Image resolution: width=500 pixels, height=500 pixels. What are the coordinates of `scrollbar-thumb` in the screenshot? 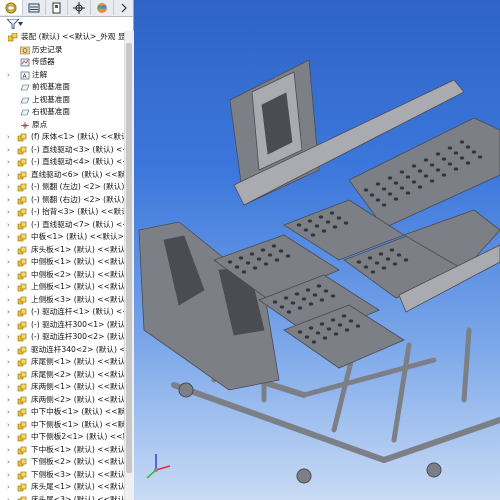 It's located at (129, 258).